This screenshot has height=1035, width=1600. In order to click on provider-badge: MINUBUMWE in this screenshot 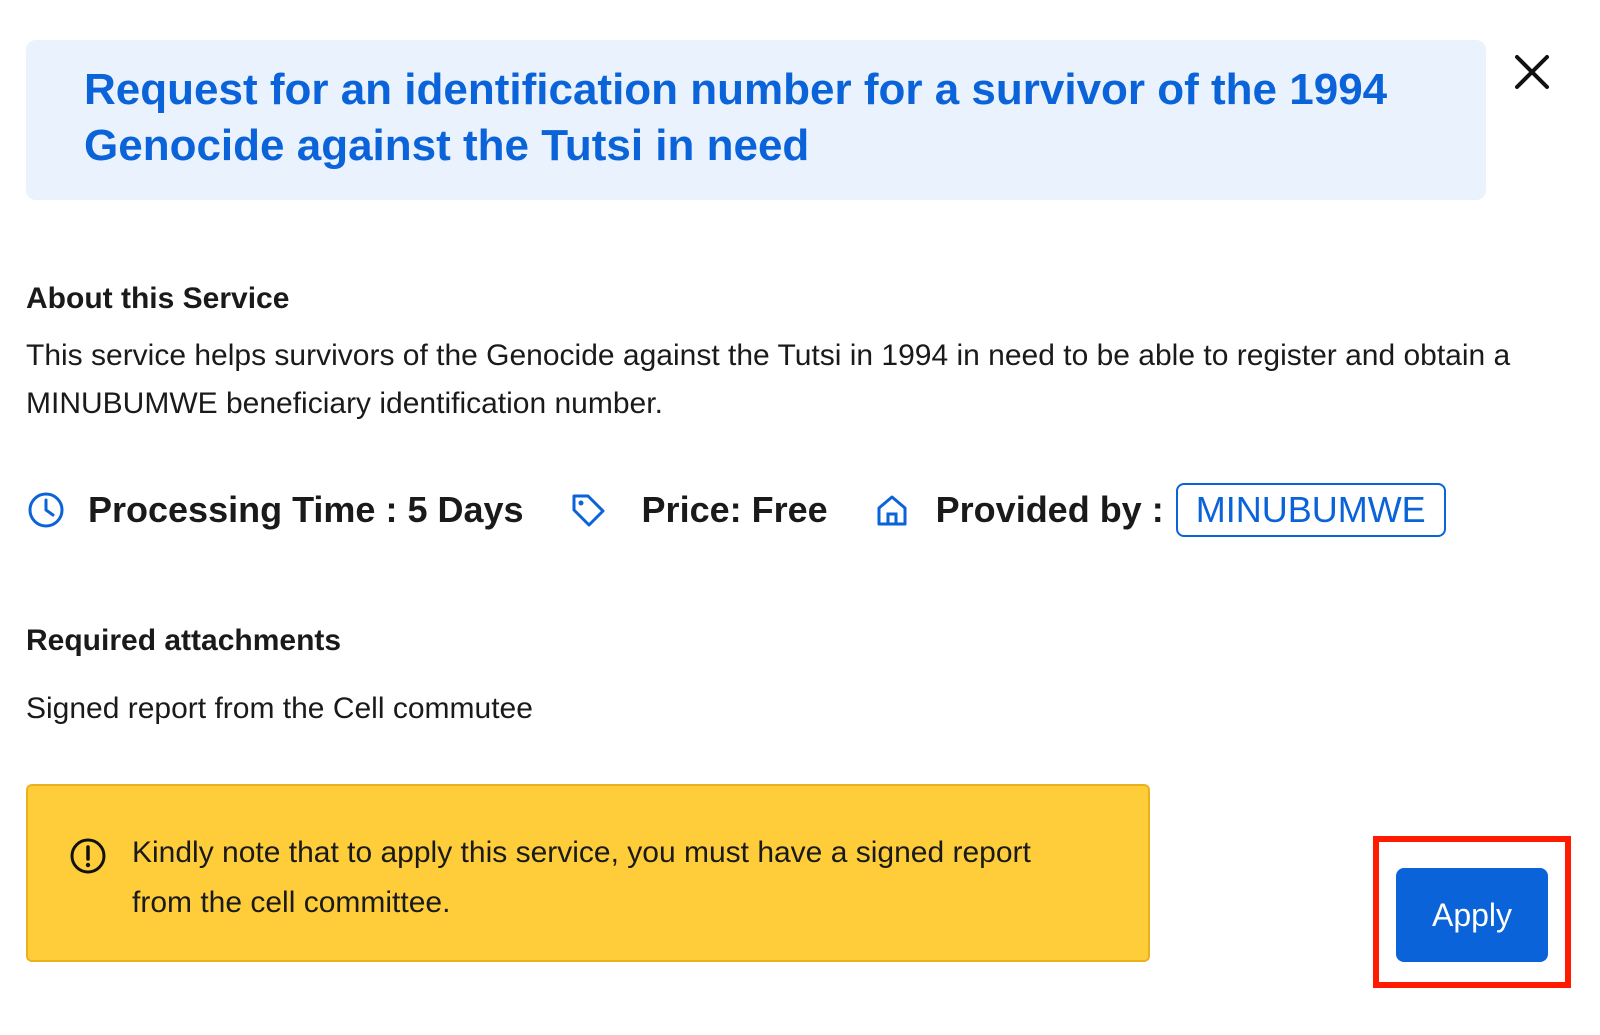, I will do `click(1310, 510)`.